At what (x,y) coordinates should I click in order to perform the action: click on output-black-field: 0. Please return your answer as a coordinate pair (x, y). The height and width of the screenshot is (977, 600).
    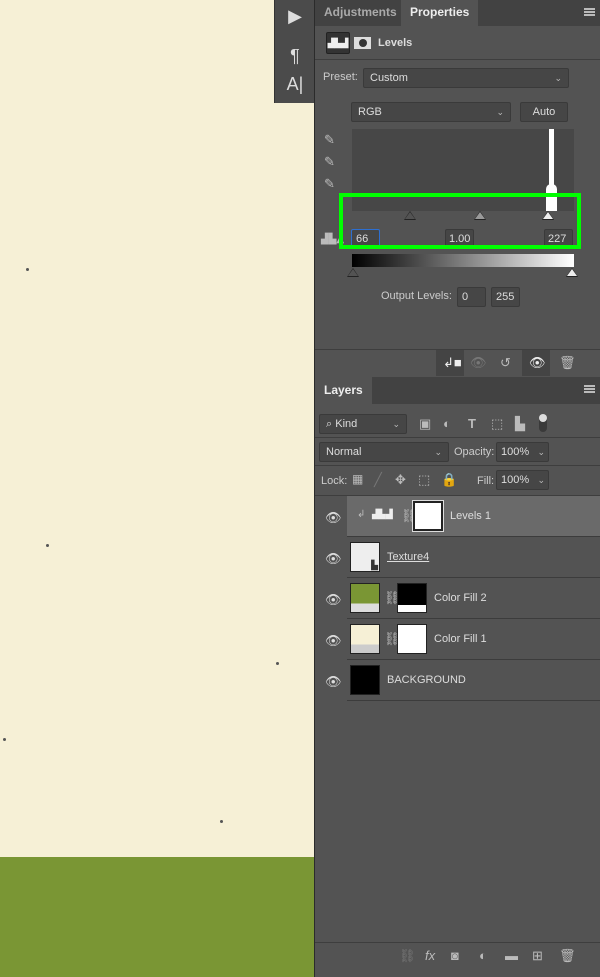
    Looking at the image, I should click on (471, 297).